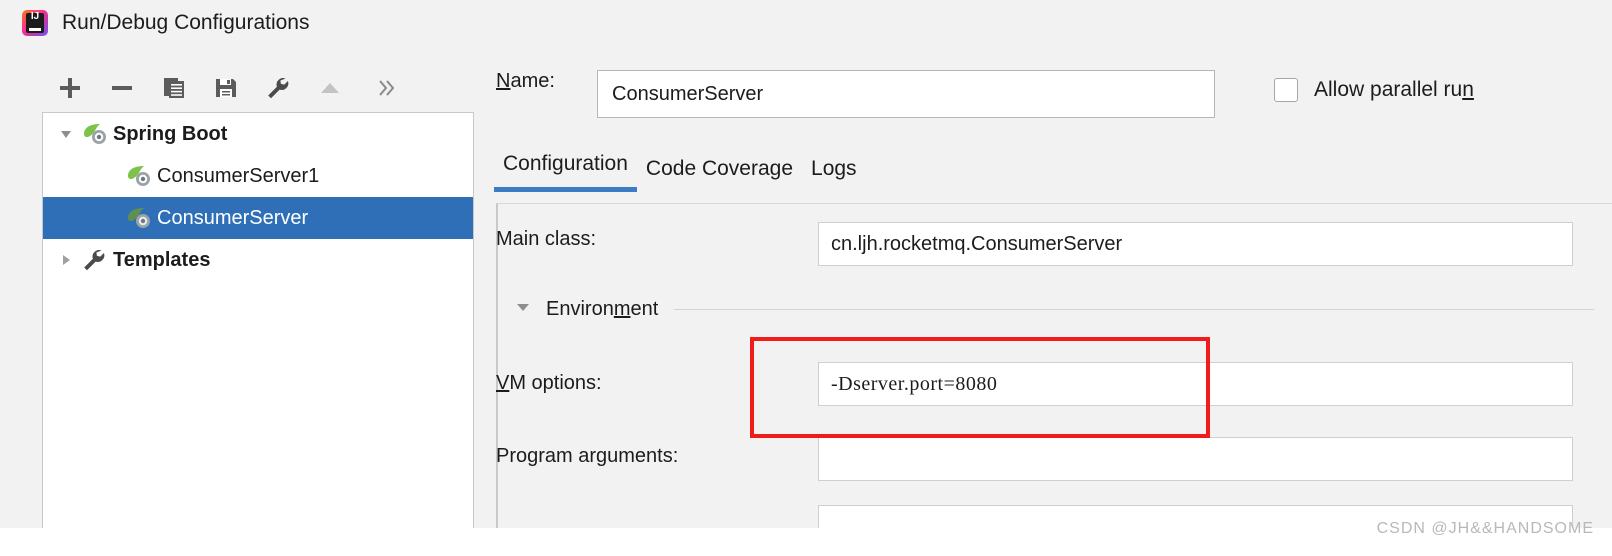 The width and height of the screenshot is (1612, 556). I want to click on vm-options-input: -Dserver.port=8080, so click(1195, 384).